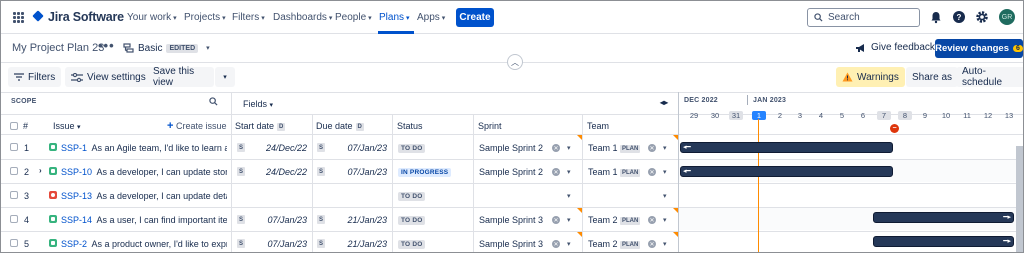 The height and width of the screenshot is (253, 1024). Describe the element at coordinates (1007, 17) in the screenshot. I see `user-avatar: GR` at that location.